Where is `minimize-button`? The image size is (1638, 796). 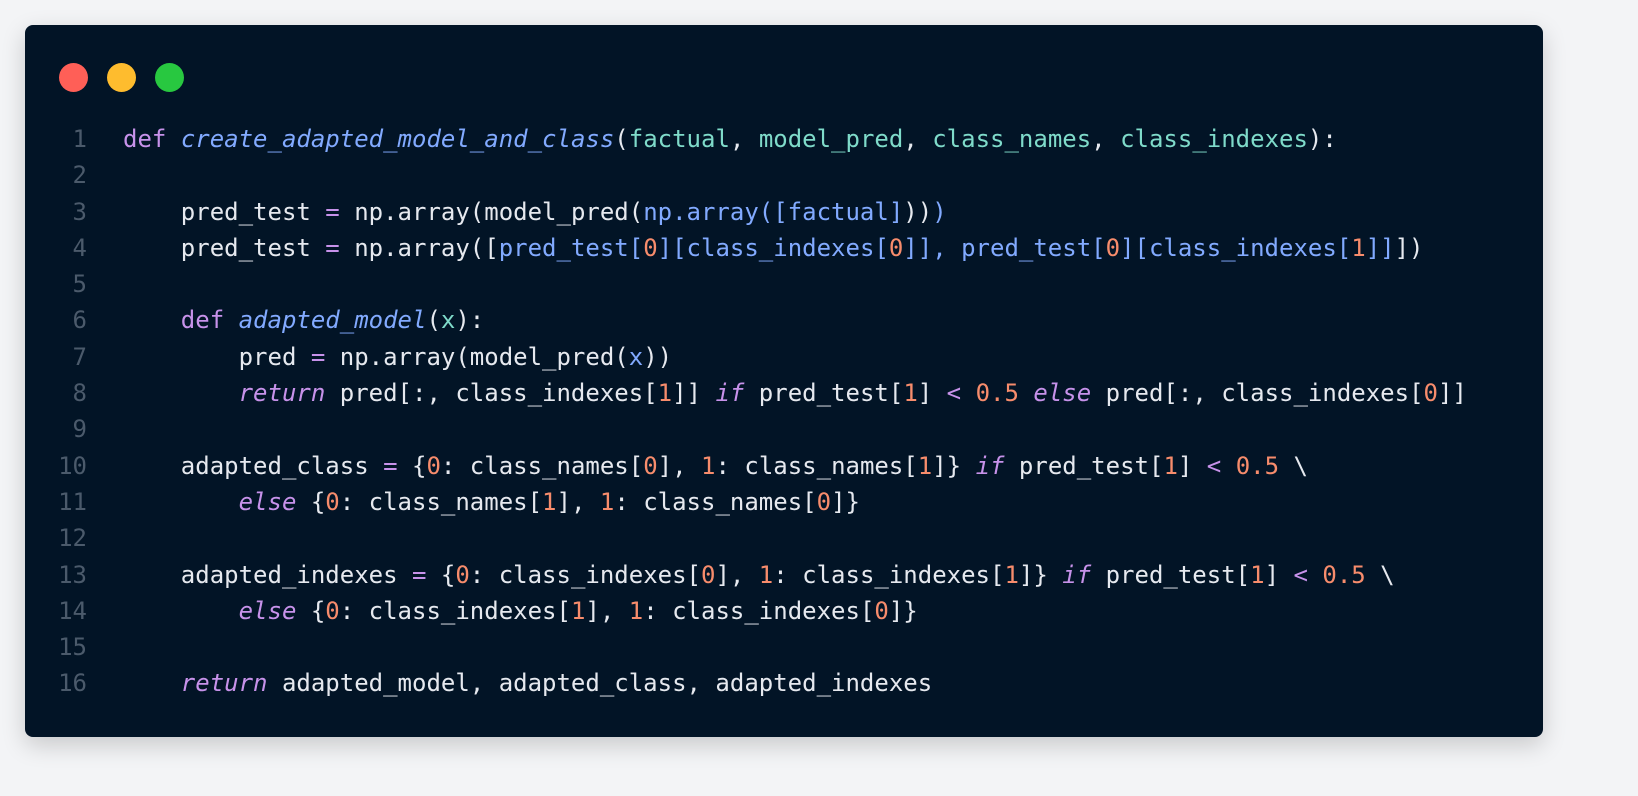 minimize-button is located at coordinates (121, 77).